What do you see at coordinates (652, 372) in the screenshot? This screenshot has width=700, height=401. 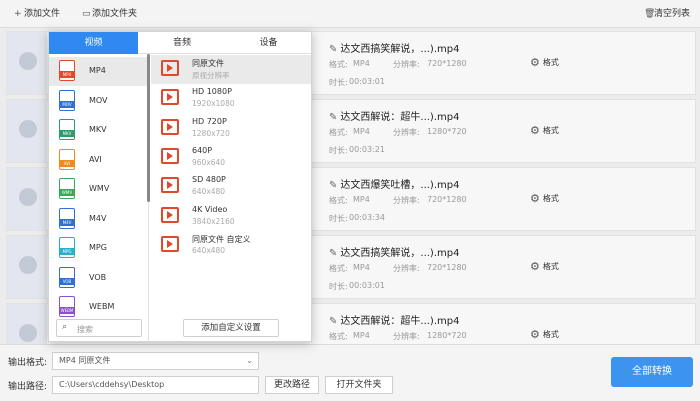 I see `convert-all-button: 全部转换` at bounding box center [652, 372].